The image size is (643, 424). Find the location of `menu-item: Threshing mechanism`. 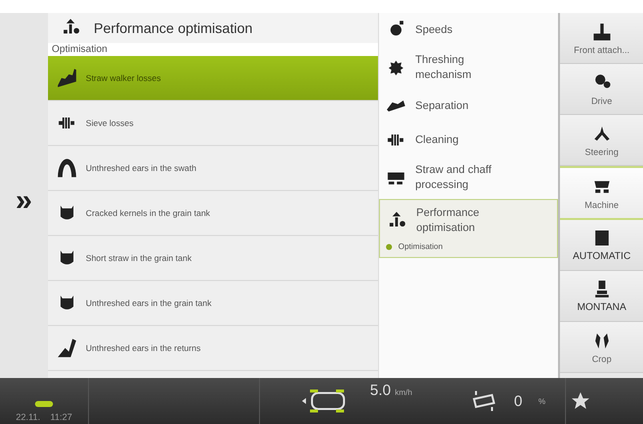

menu-item: Threshing mechanism is located at coordinates (468, 68).